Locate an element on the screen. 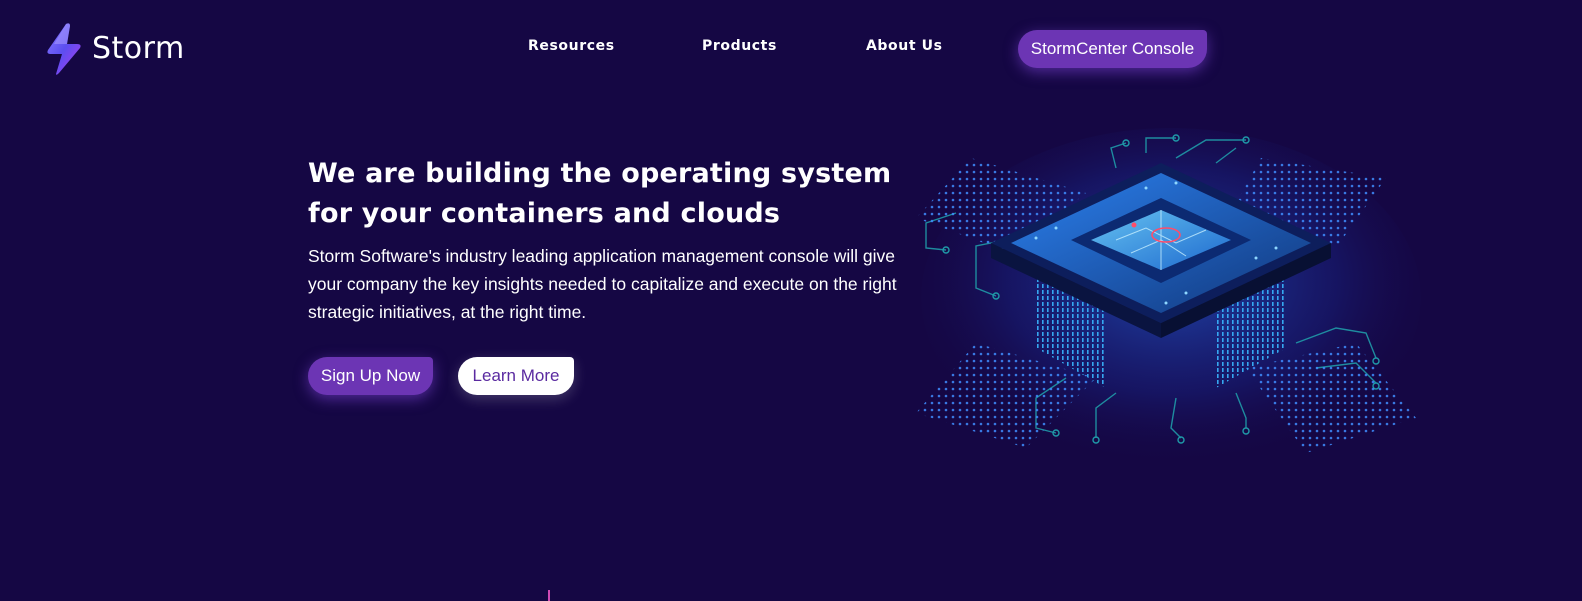 This screenshot has height=601, width=1582. learn-more-button: Learn More is located at coordinates (516, 376).